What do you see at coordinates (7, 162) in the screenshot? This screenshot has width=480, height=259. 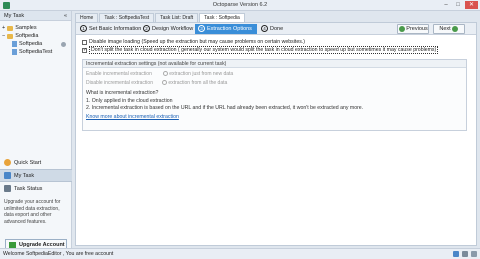 I see `rocket-icon` at bounding box center [7, 162].